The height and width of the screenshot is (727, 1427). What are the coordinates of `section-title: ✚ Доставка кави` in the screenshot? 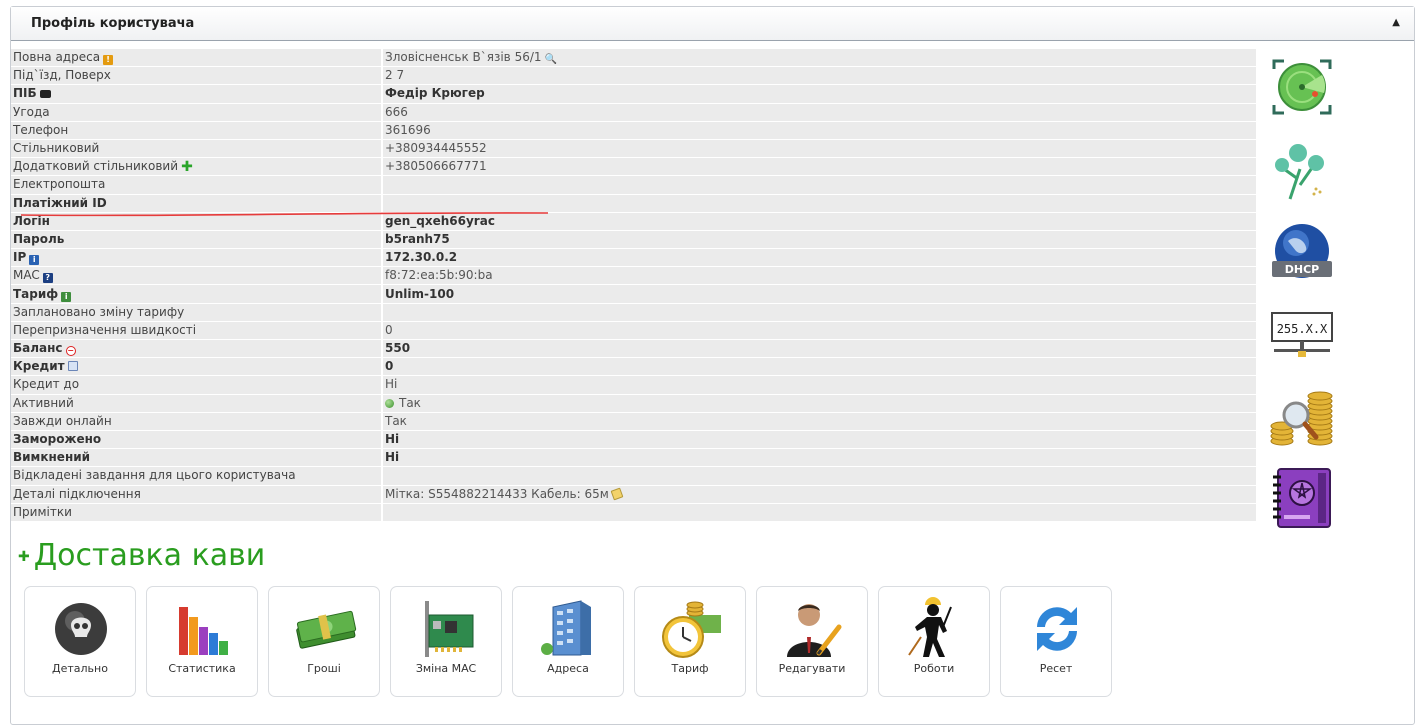 It's located at (141, 555).